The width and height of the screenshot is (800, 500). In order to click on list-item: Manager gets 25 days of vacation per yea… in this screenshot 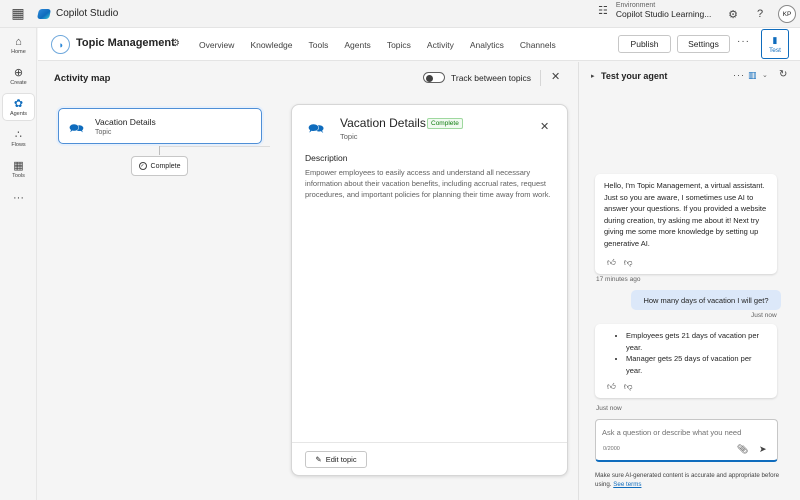, I will do `click(697, 364)`.